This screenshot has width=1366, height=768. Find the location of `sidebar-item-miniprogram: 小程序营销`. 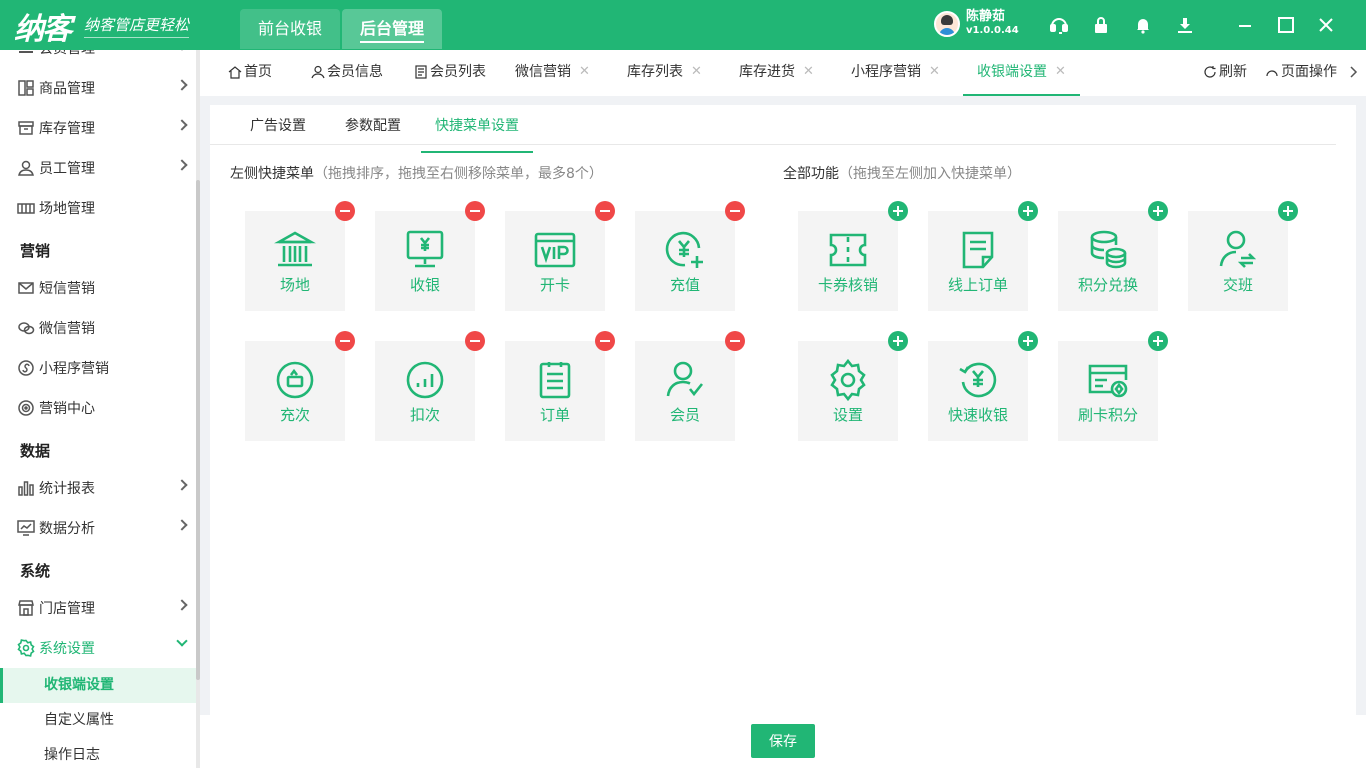

sidebar-item-miniprogram: 小程序营销 is located at coordinates (98, 368).